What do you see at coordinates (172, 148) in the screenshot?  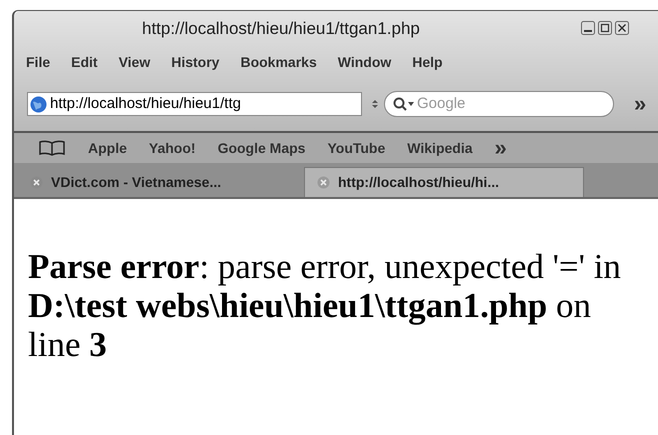 I see `bookmark-item: Yahoo!` at bounding box center [172, 148].